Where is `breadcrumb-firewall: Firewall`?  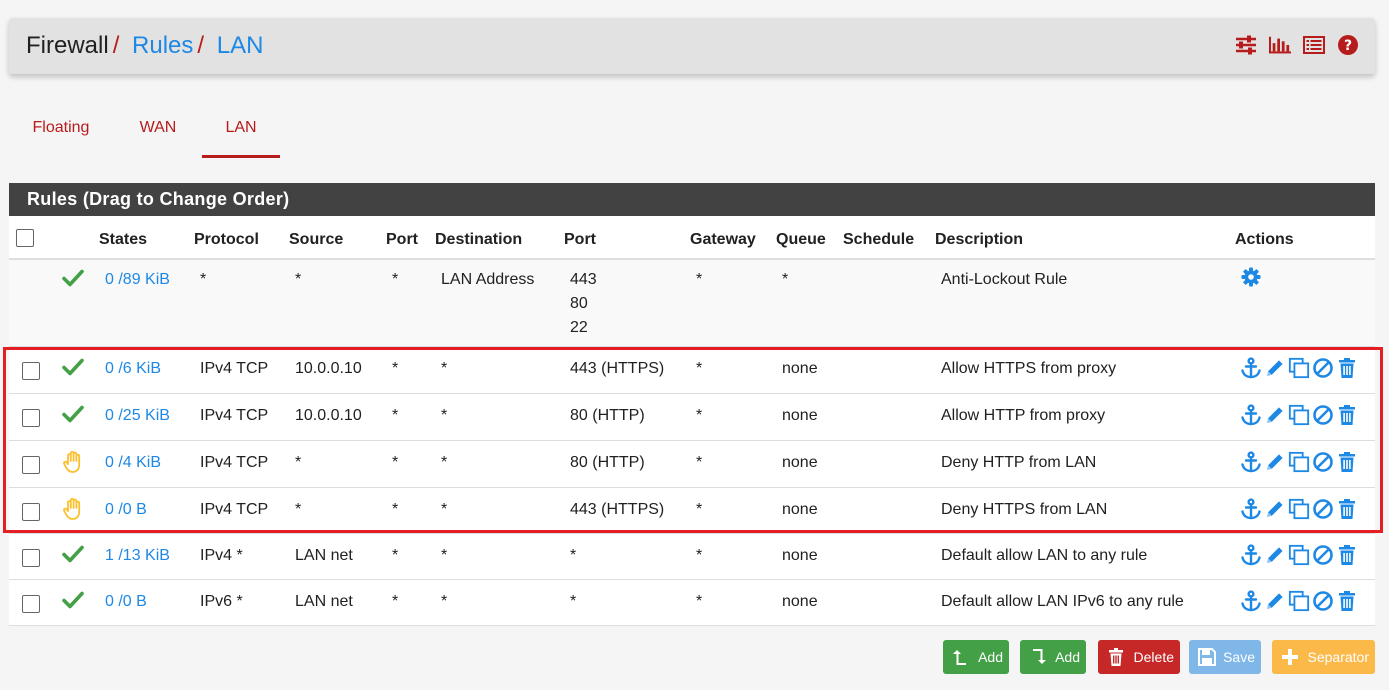
breadcrumb-firewall: Firewall is located at coordinates (67, 45).